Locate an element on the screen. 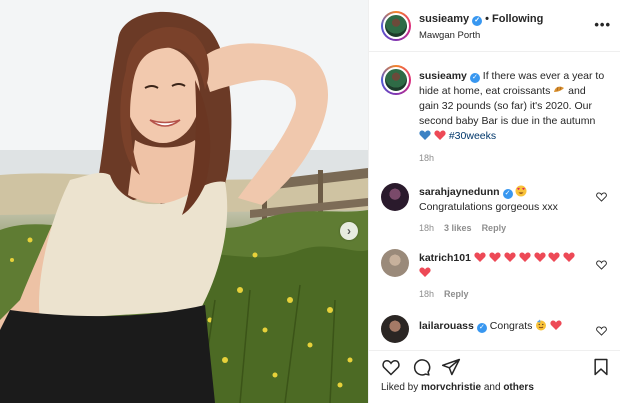  liked-by-user: morvchristie is located at coordinates (451, 387).